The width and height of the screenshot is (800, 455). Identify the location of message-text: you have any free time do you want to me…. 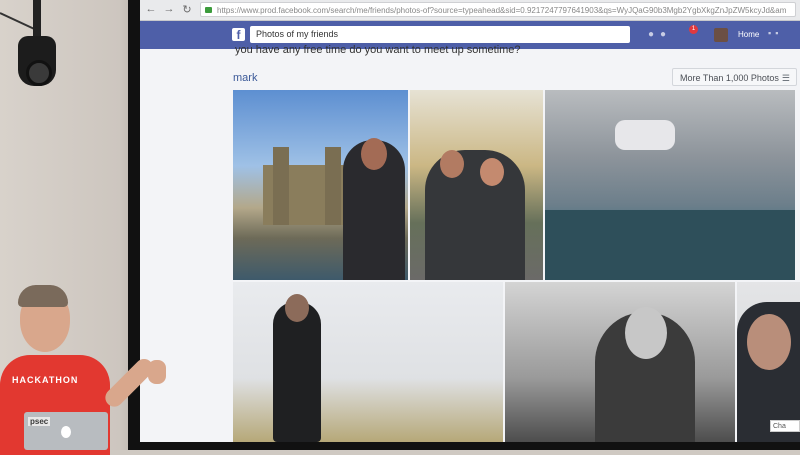
(378, 50).